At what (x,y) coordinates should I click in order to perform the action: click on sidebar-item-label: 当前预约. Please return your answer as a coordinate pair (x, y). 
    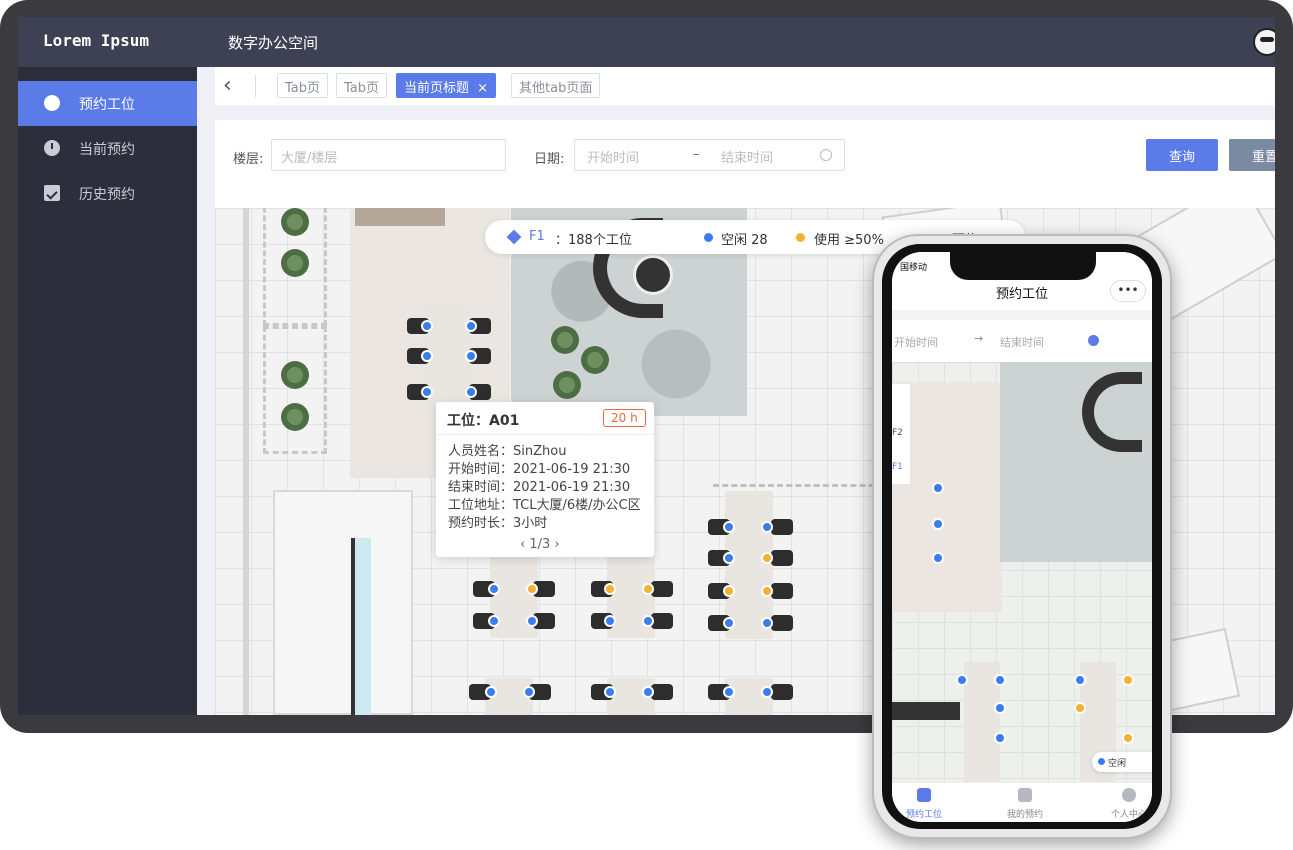
    Looking at the image, I should click on (107, 150).